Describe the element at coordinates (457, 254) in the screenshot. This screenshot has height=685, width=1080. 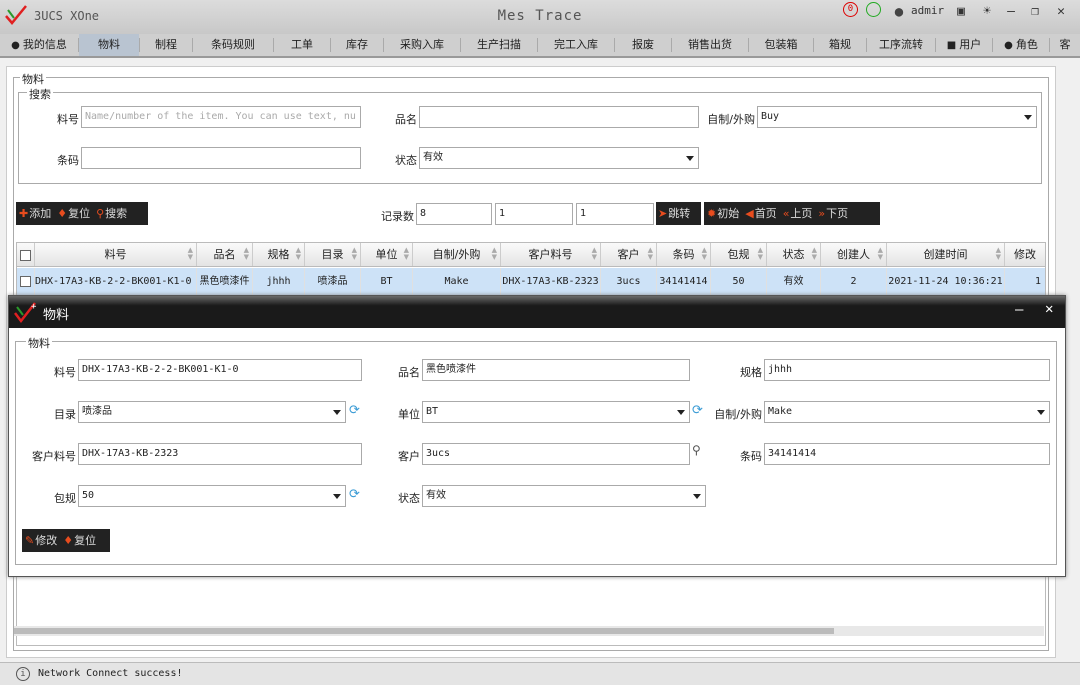
I see `header-make-buy: 自制/外购 ▲ ▼` at that location.